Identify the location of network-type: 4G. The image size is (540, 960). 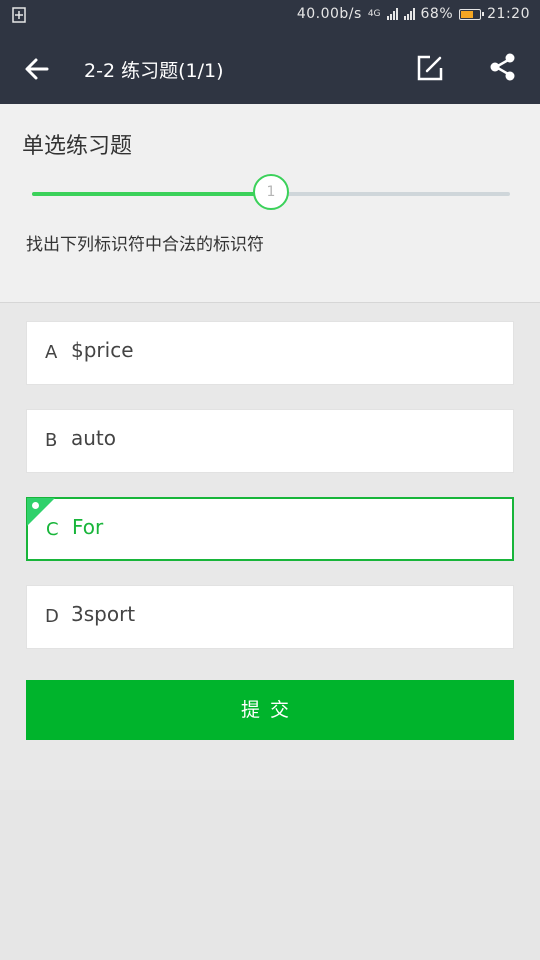
(374, 14).